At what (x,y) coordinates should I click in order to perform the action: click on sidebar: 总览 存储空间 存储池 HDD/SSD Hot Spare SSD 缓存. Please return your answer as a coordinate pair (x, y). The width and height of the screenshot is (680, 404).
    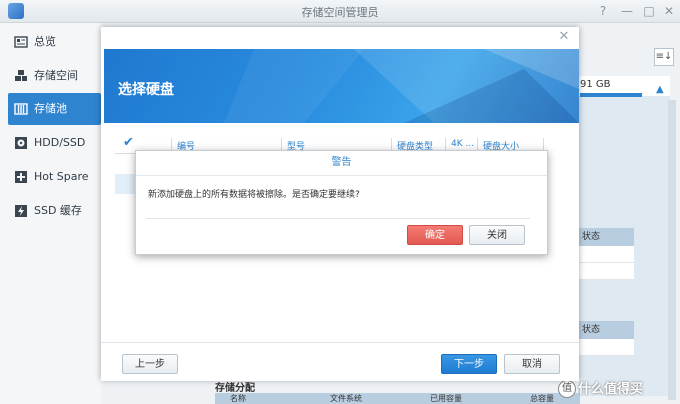
    Looking at the image, I should click on (50, 213).